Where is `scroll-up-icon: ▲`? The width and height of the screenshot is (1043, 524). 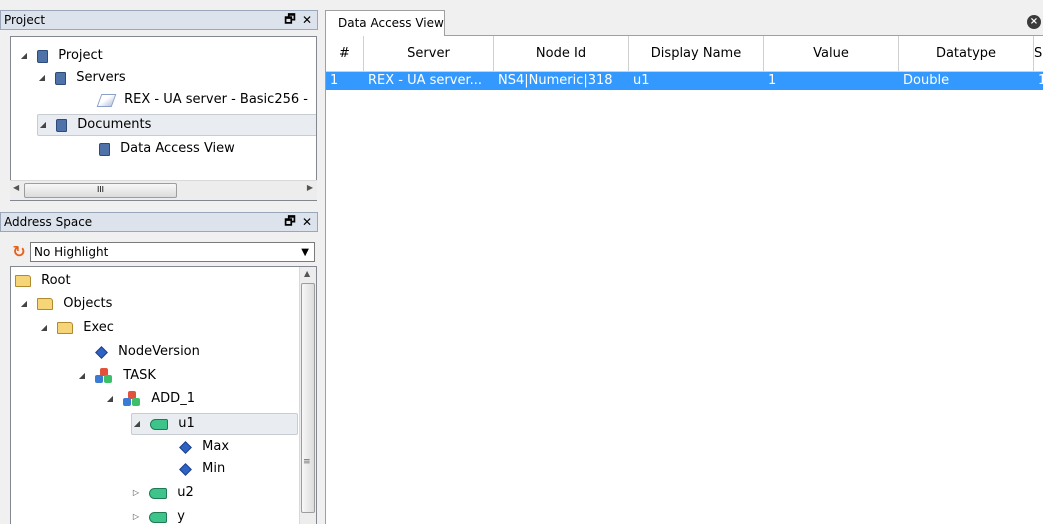 scroll-up-icon: ▲ is located at coordinates (307, 273).